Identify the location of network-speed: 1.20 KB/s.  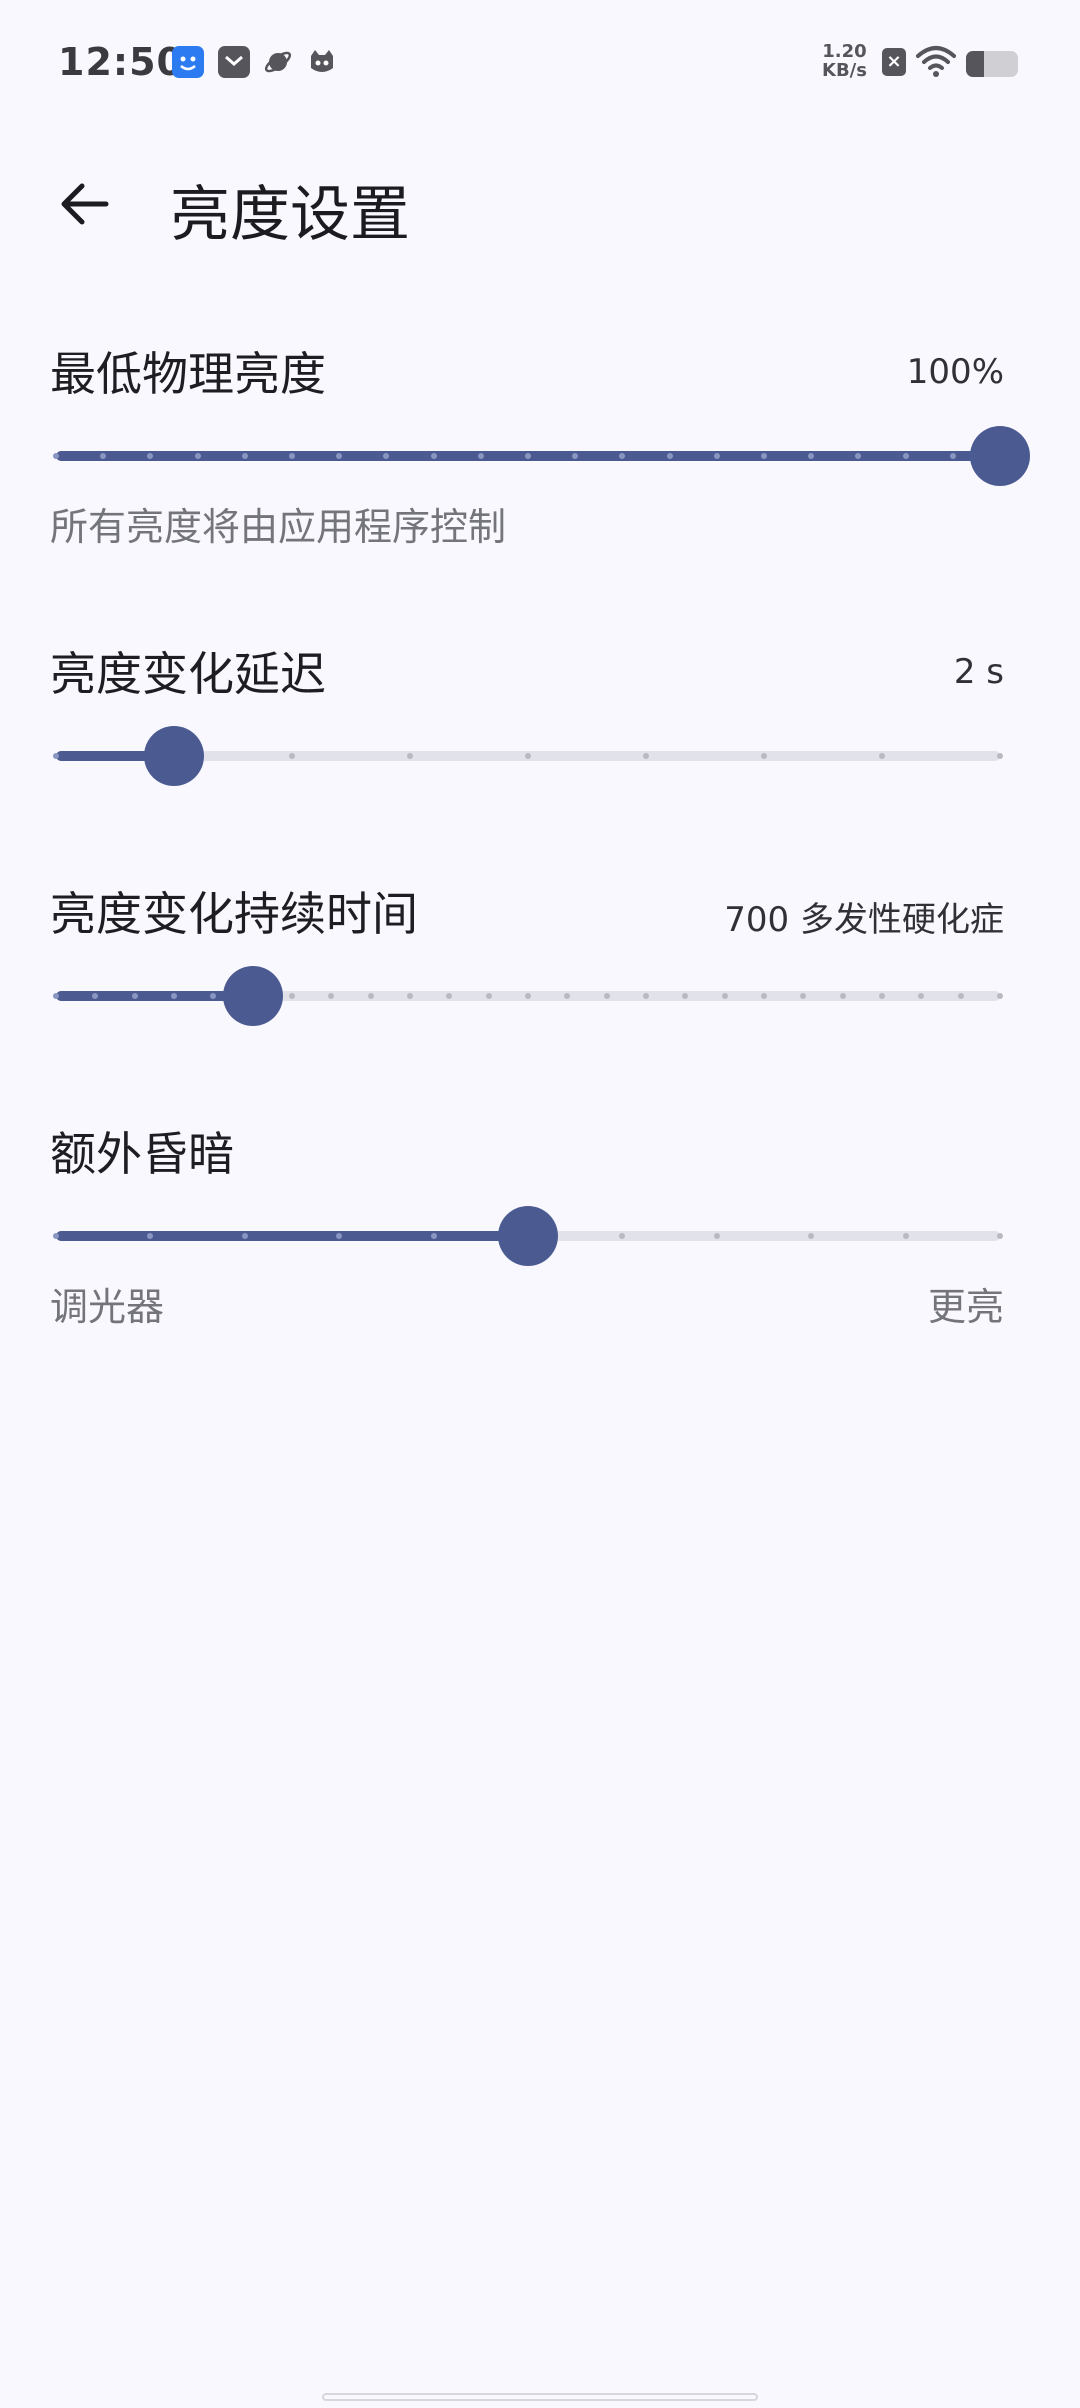
(844, 61).